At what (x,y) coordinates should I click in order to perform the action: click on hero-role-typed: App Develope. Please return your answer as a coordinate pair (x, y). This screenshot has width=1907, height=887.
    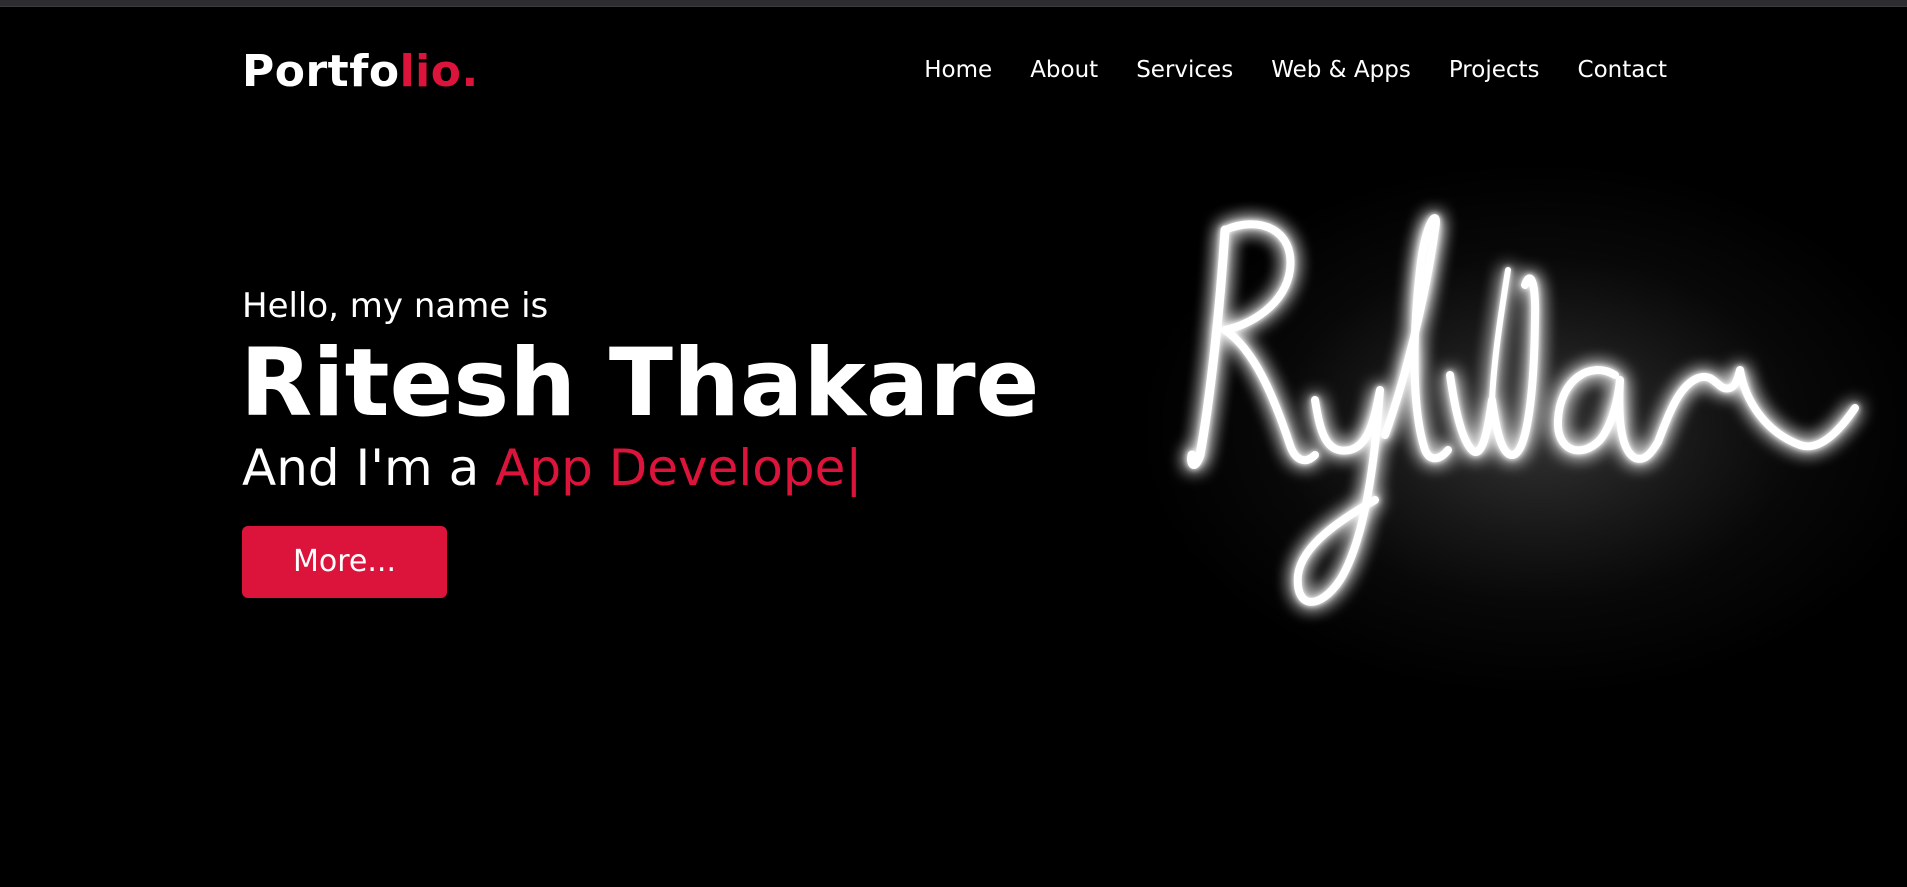
    Looking at the image, I should click on (670, 468).